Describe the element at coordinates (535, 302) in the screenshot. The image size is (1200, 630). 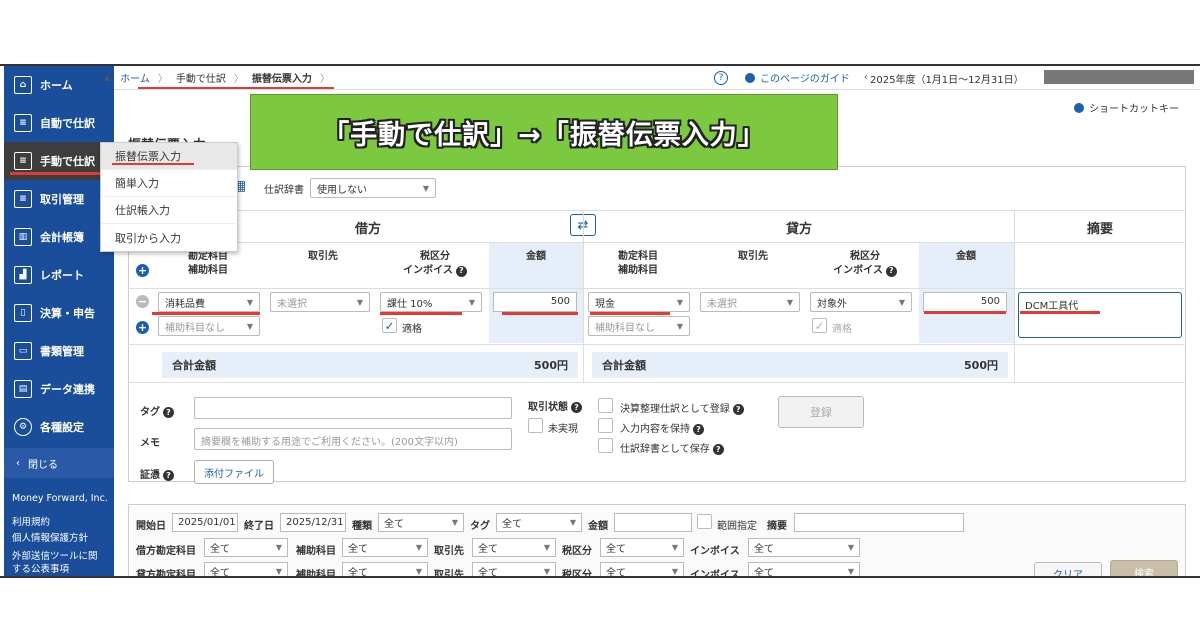
I see `debit-amount-input: 500` at that location.